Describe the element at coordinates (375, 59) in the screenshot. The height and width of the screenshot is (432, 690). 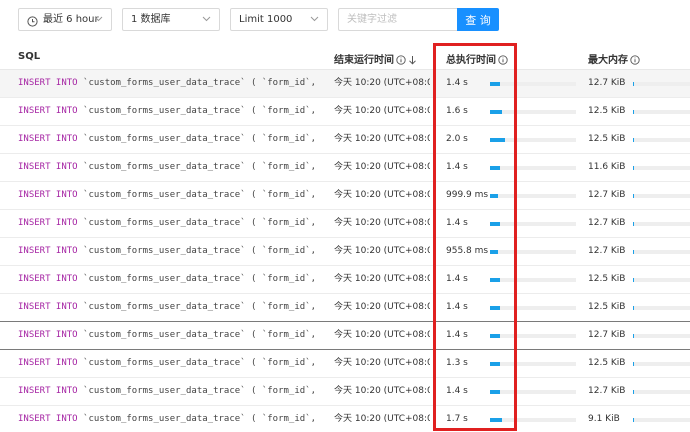
I see `column-header-end-time: 结束运行时间` at that location.